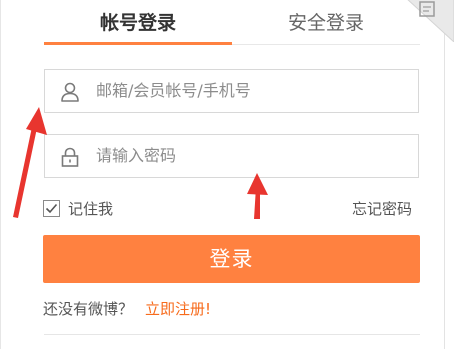  I want to click on password-placeholder: 请输入密码, so click(136, 155).